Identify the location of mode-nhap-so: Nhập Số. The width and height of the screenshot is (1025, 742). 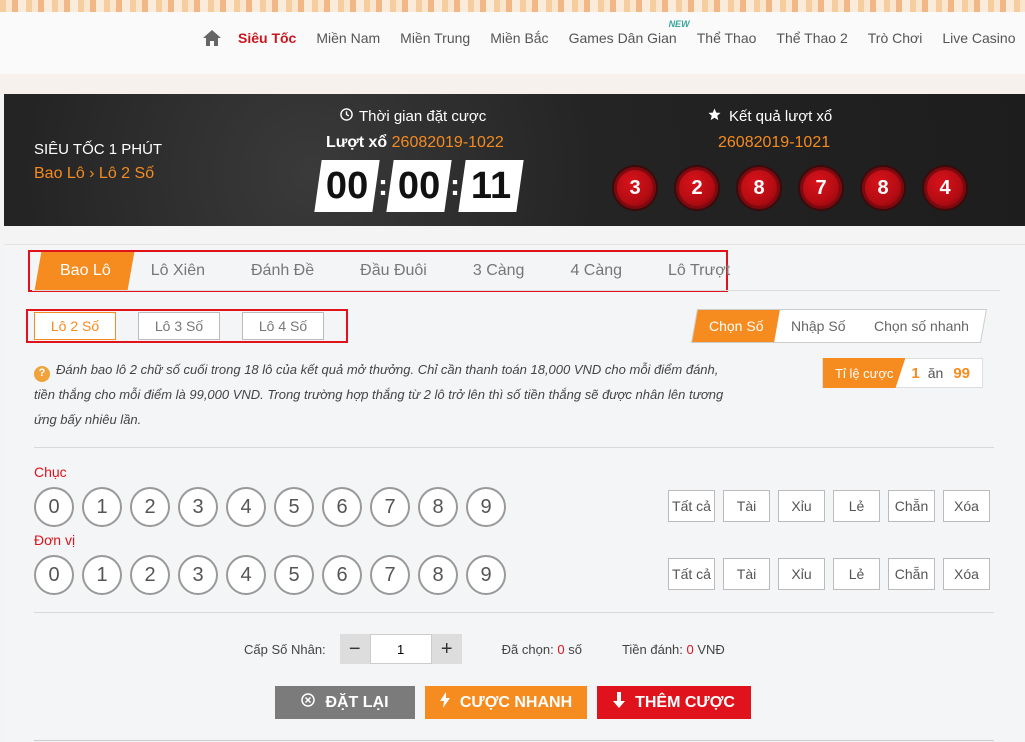
(819, 326).